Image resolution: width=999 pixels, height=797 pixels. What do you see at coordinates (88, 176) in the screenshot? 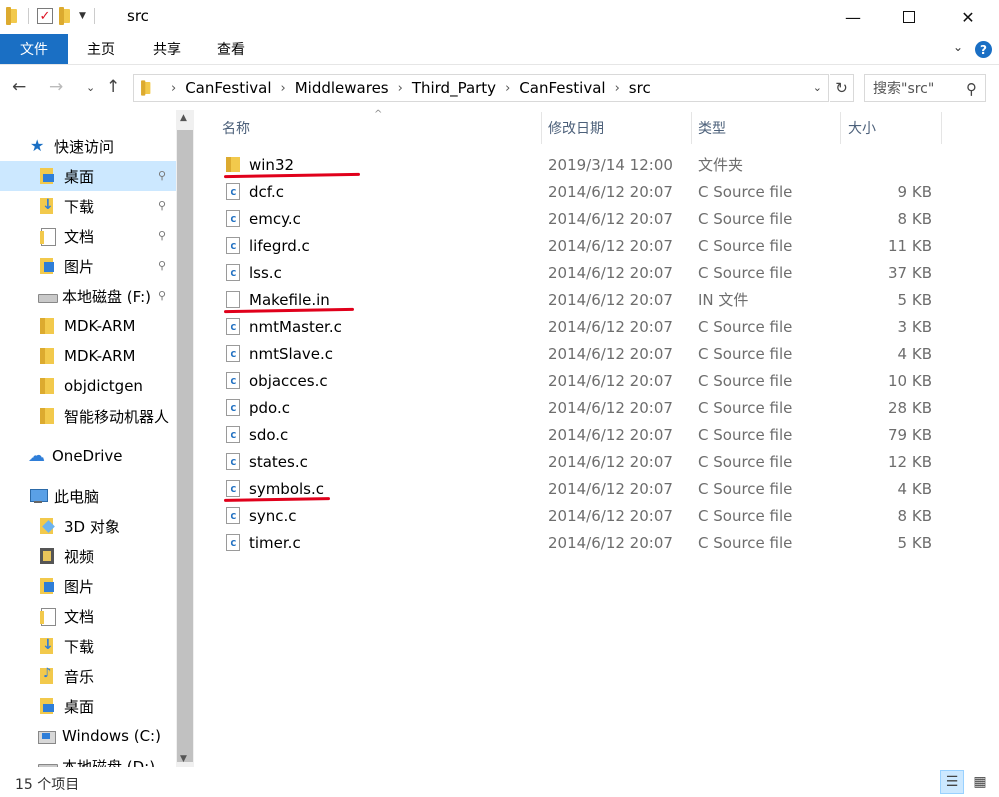
I see `sidebar-item: 桌面 ⚲` at bounding box center [88, 176].